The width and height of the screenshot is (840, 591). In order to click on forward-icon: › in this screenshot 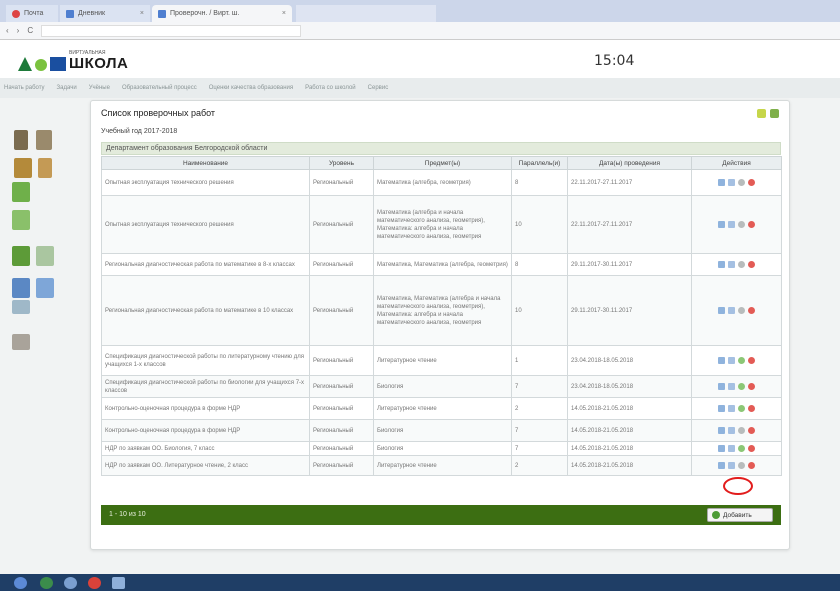, I will do `click(18, 30)`.